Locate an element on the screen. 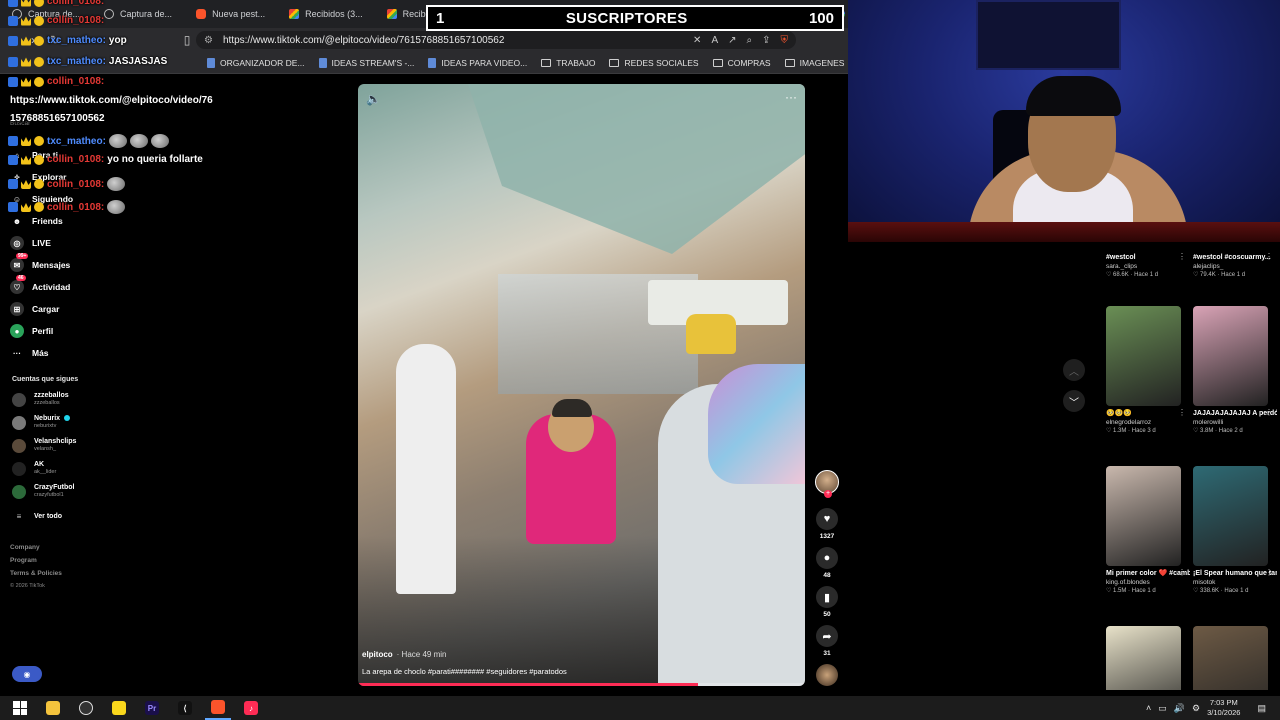 The height and width of the screenshot is (720, 1280). sidebar-item-friends: ☻ Friends is located at coordinates (36, 221).